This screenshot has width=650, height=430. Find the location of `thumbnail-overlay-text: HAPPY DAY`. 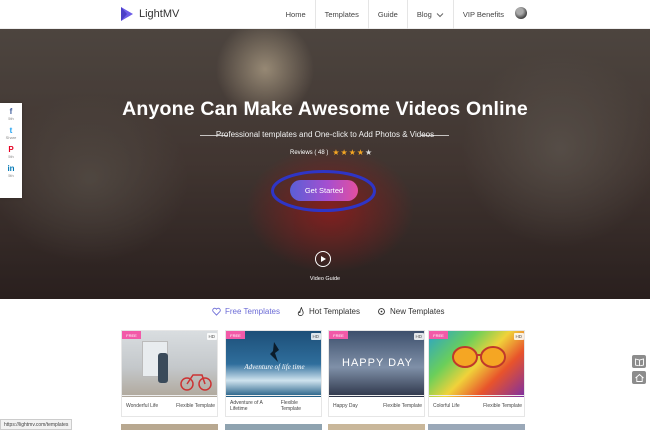

thumbnail-overlay-text: HAPPY DAY is located at coordinates (377, 363).